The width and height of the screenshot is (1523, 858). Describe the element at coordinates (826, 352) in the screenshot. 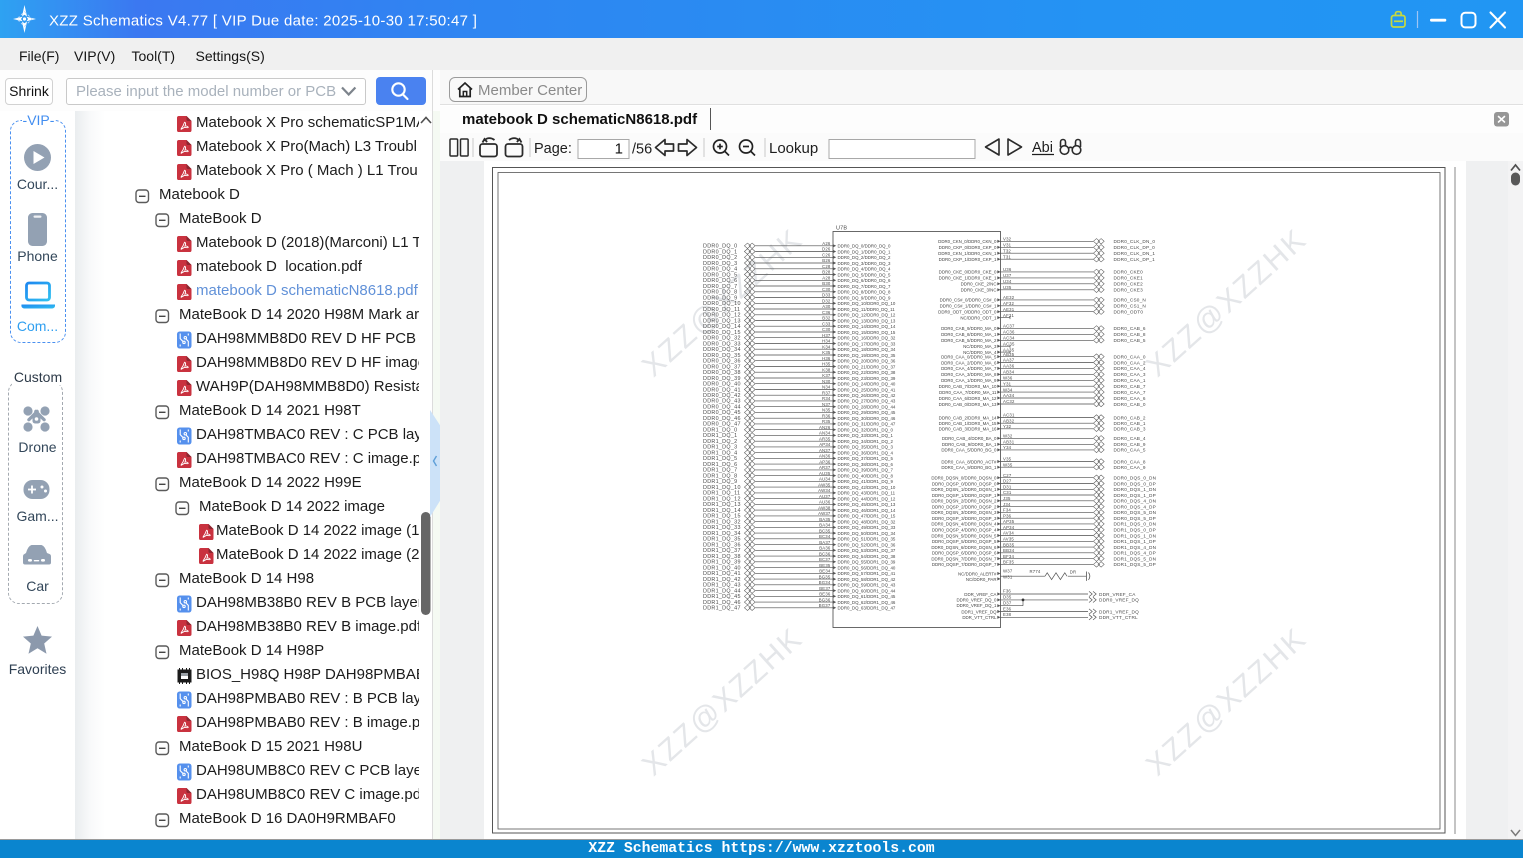

I see `svg-text: K35` at that location.